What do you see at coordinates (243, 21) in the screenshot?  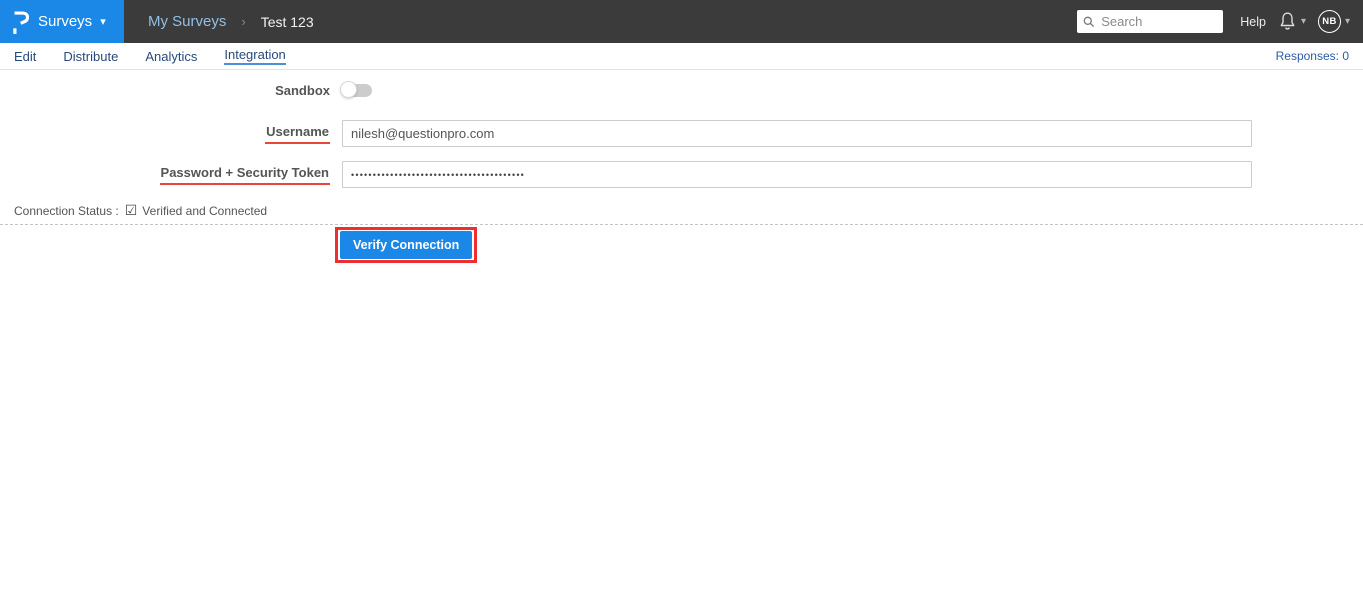 I see `chevron-right-icon: ›` at bounding box center [243, 21].